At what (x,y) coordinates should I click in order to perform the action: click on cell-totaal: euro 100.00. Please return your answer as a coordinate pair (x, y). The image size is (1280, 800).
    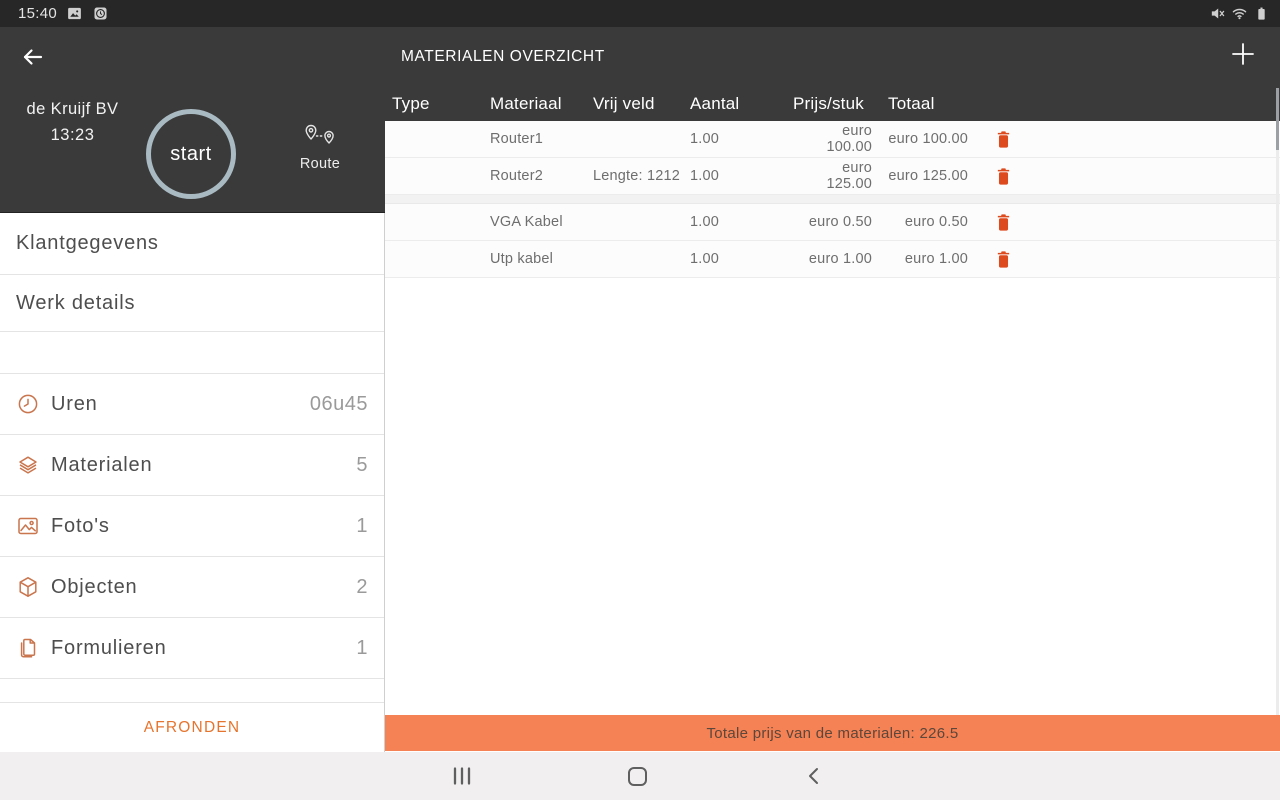
    Looking at the image, I should click on (928, 139).